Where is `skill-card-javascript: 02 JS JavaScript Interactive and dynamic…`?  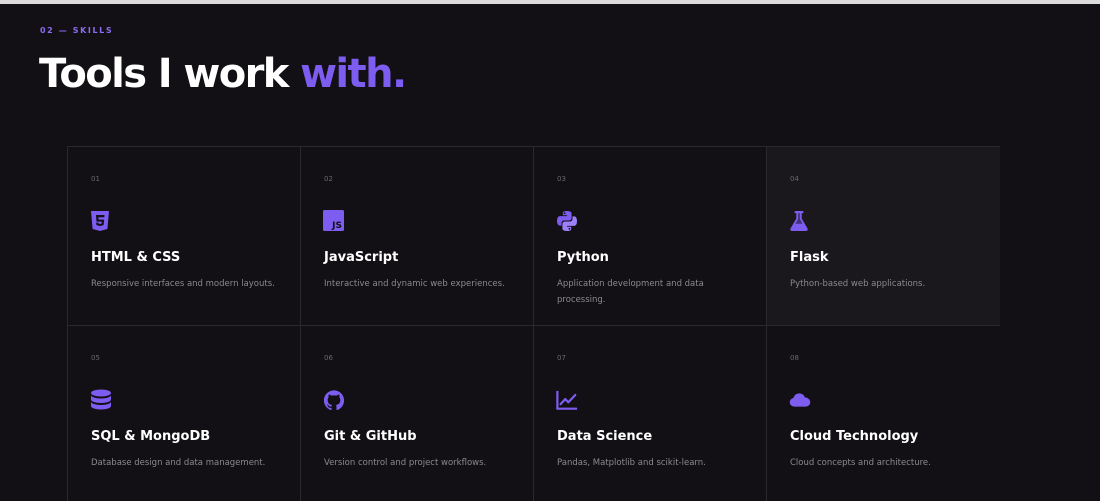 skill-card-javascript: 02 JS JavaScript Interactive and dynamic… is located at coordinates (417, 236).